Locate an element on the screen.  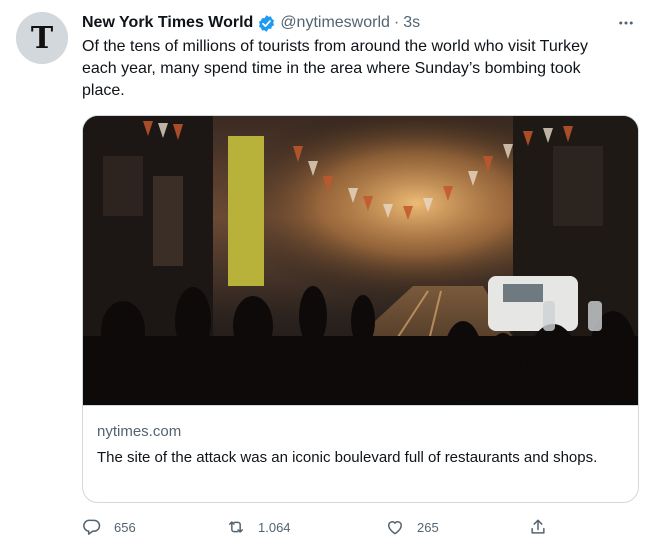
share-button is located at coordinates (538, 527).